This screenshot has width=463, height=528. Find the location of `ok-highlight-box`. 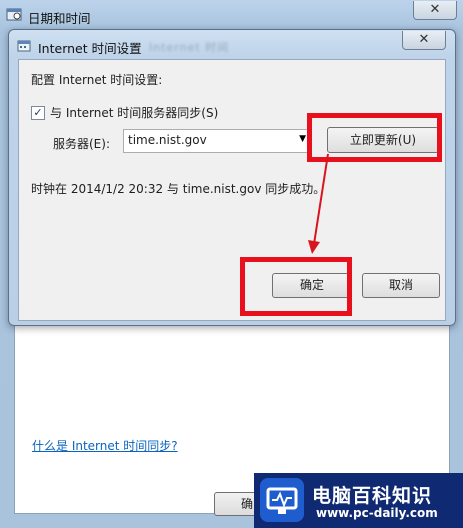

ok-highlight-box is located at coordinates (296, 286).